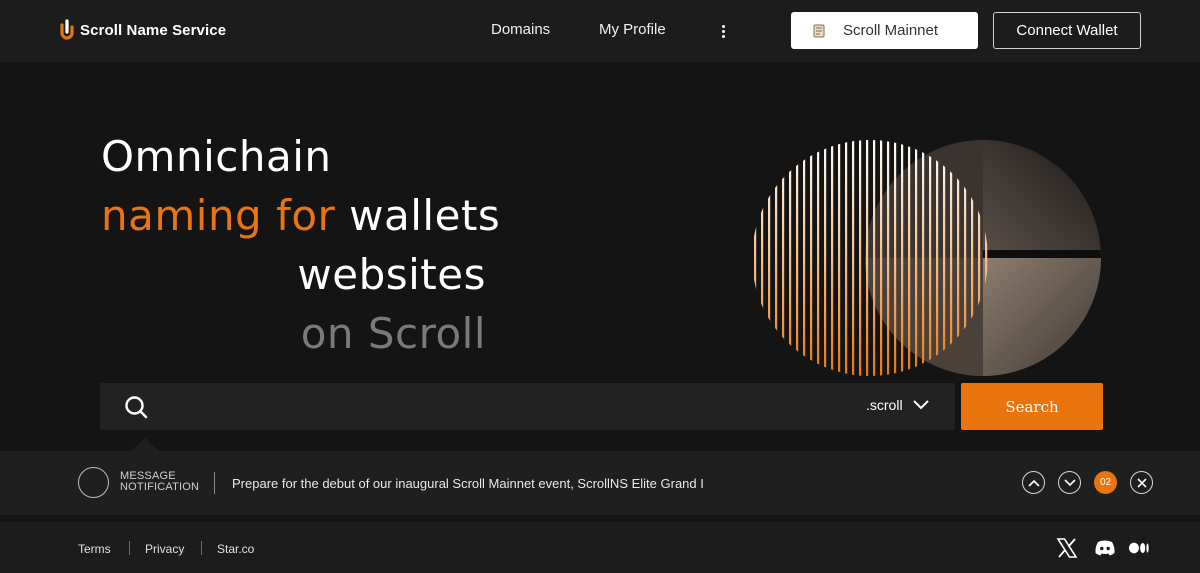 The image size is (1200, 573). What do you see at coordinates (145, 444) in the screenshot?
I see `notification-pointer` at bounding box center [145, 444].